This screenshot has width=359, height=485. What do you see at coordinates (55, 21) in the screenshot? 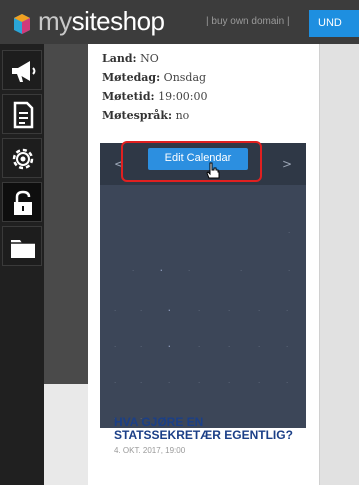
I see `logo-my: my` at bounding box center [55, 21].